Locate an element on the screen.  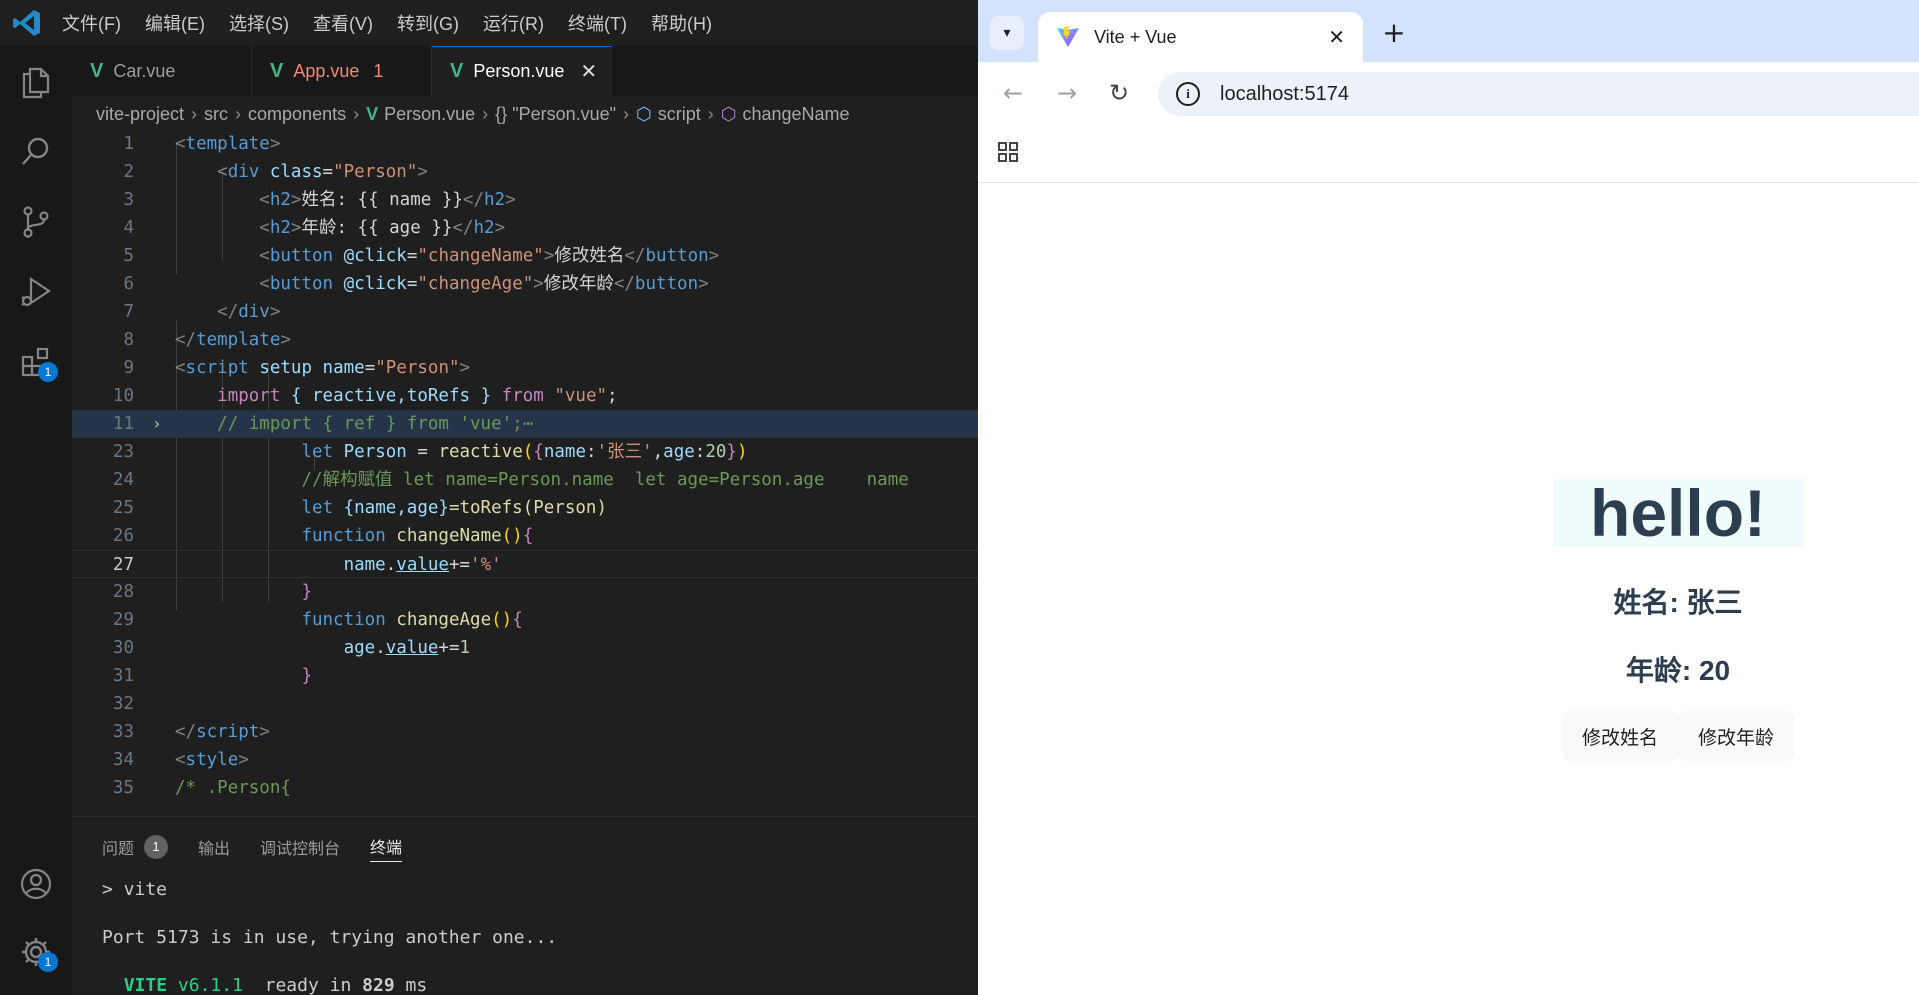
tab-output: 输出 is located at coordinates (214, 847).